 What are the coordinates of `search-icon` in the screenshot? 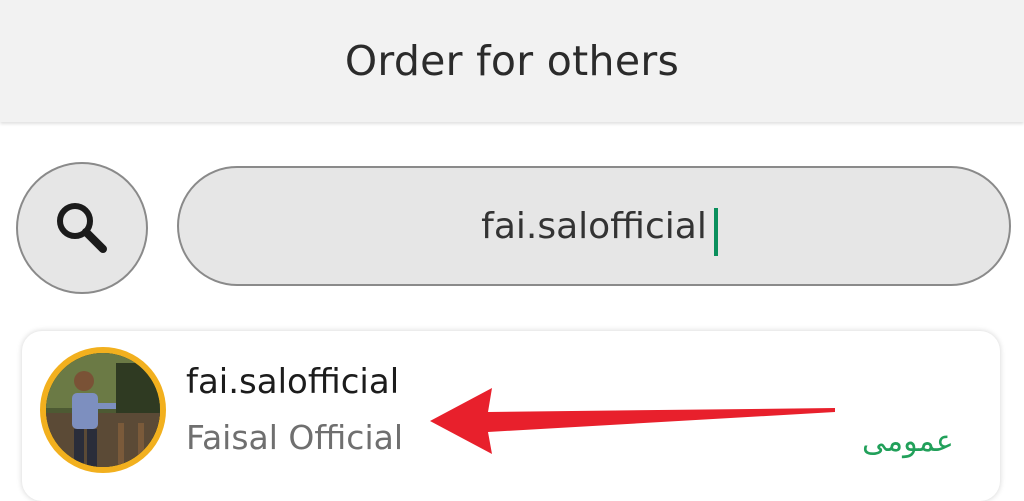 It's located at (82, 228).